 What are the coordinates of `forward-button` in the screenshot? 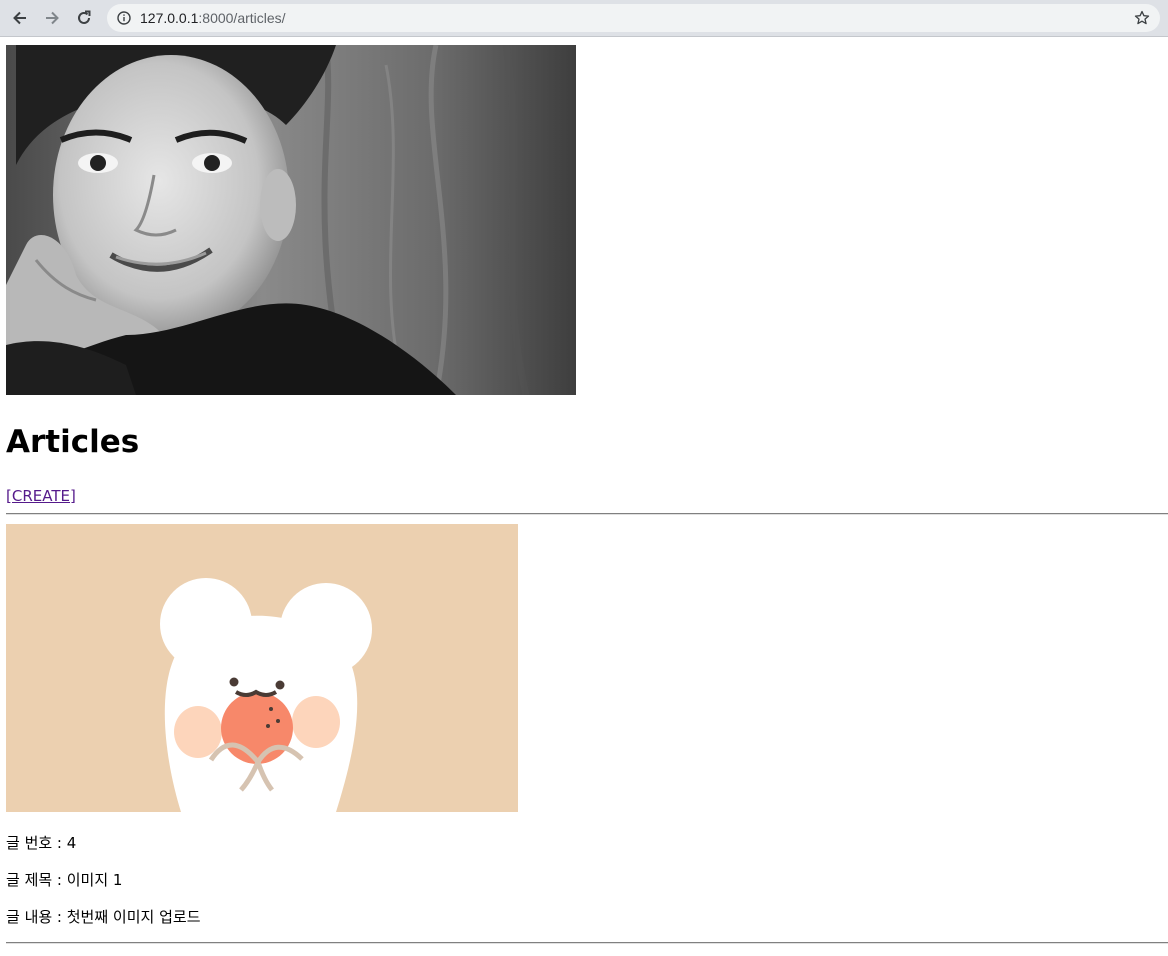 It's located at (52, 18).